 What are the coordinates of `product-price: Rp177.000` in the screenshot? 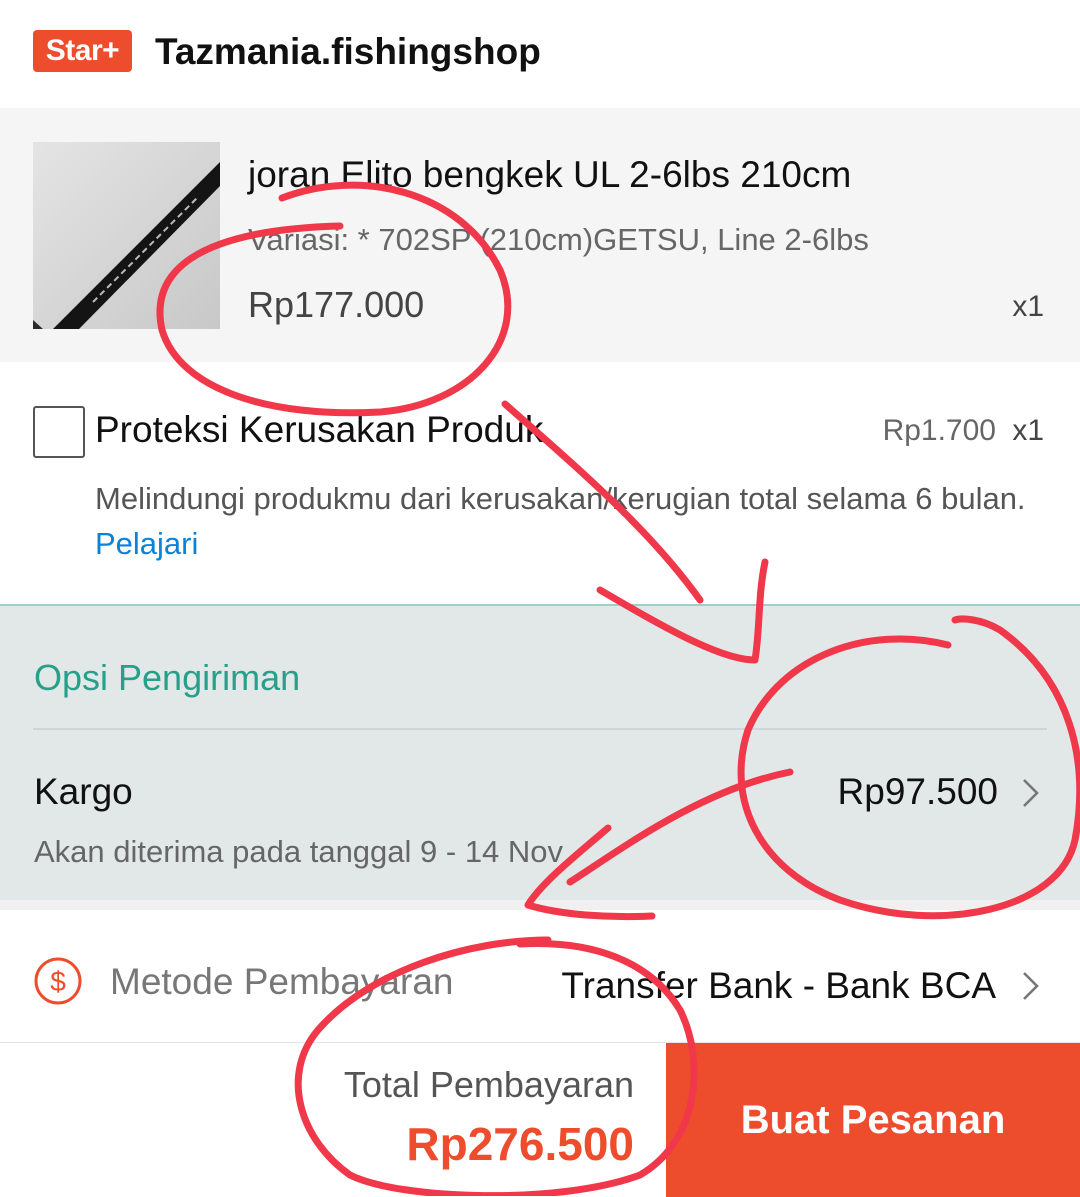 It's located at (336, 304).